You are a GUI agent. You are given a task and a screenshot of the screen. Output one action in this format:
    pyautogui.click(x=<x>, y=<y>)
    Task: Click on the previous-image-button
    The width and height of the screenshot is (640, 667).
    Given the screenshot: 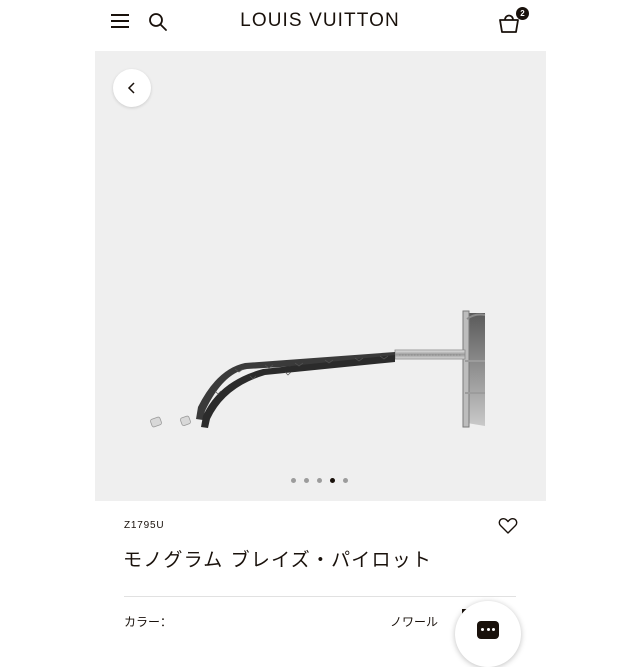 What is the action you would take?
    pyautogui.click(x=132, y=88)
    